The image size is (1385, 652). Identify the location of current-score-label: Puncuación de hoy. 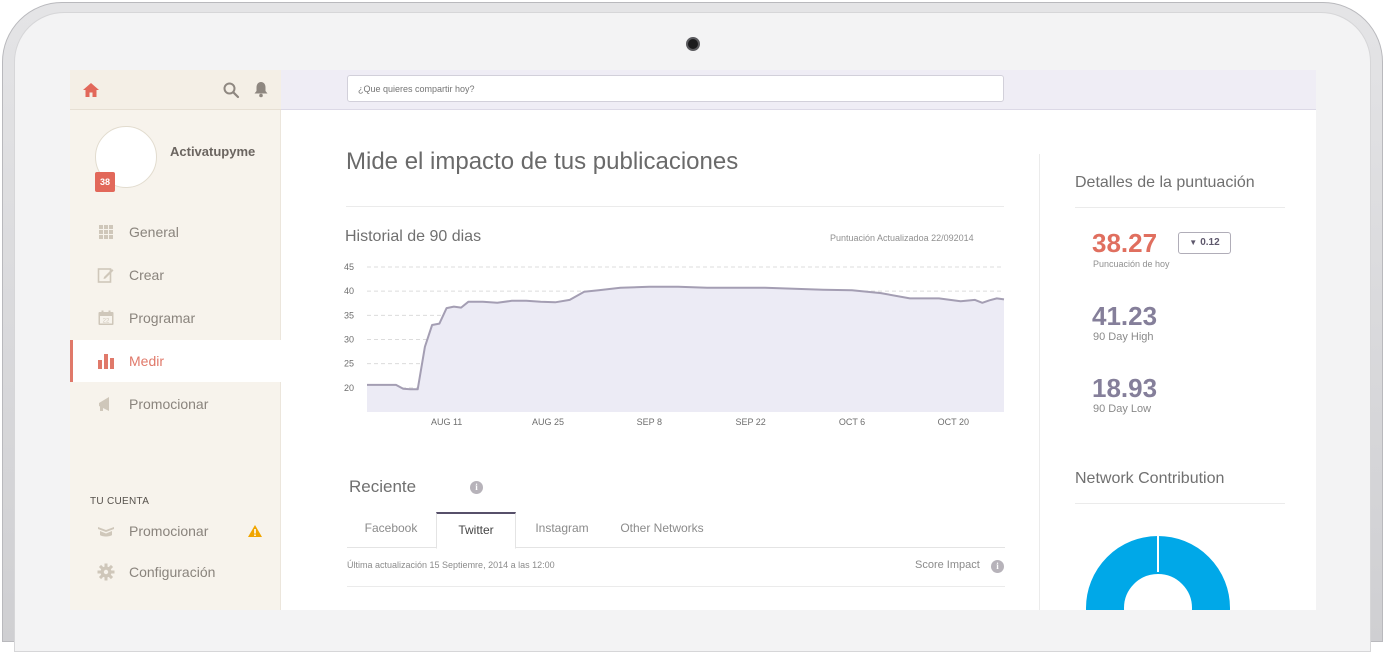
(1131, 264).